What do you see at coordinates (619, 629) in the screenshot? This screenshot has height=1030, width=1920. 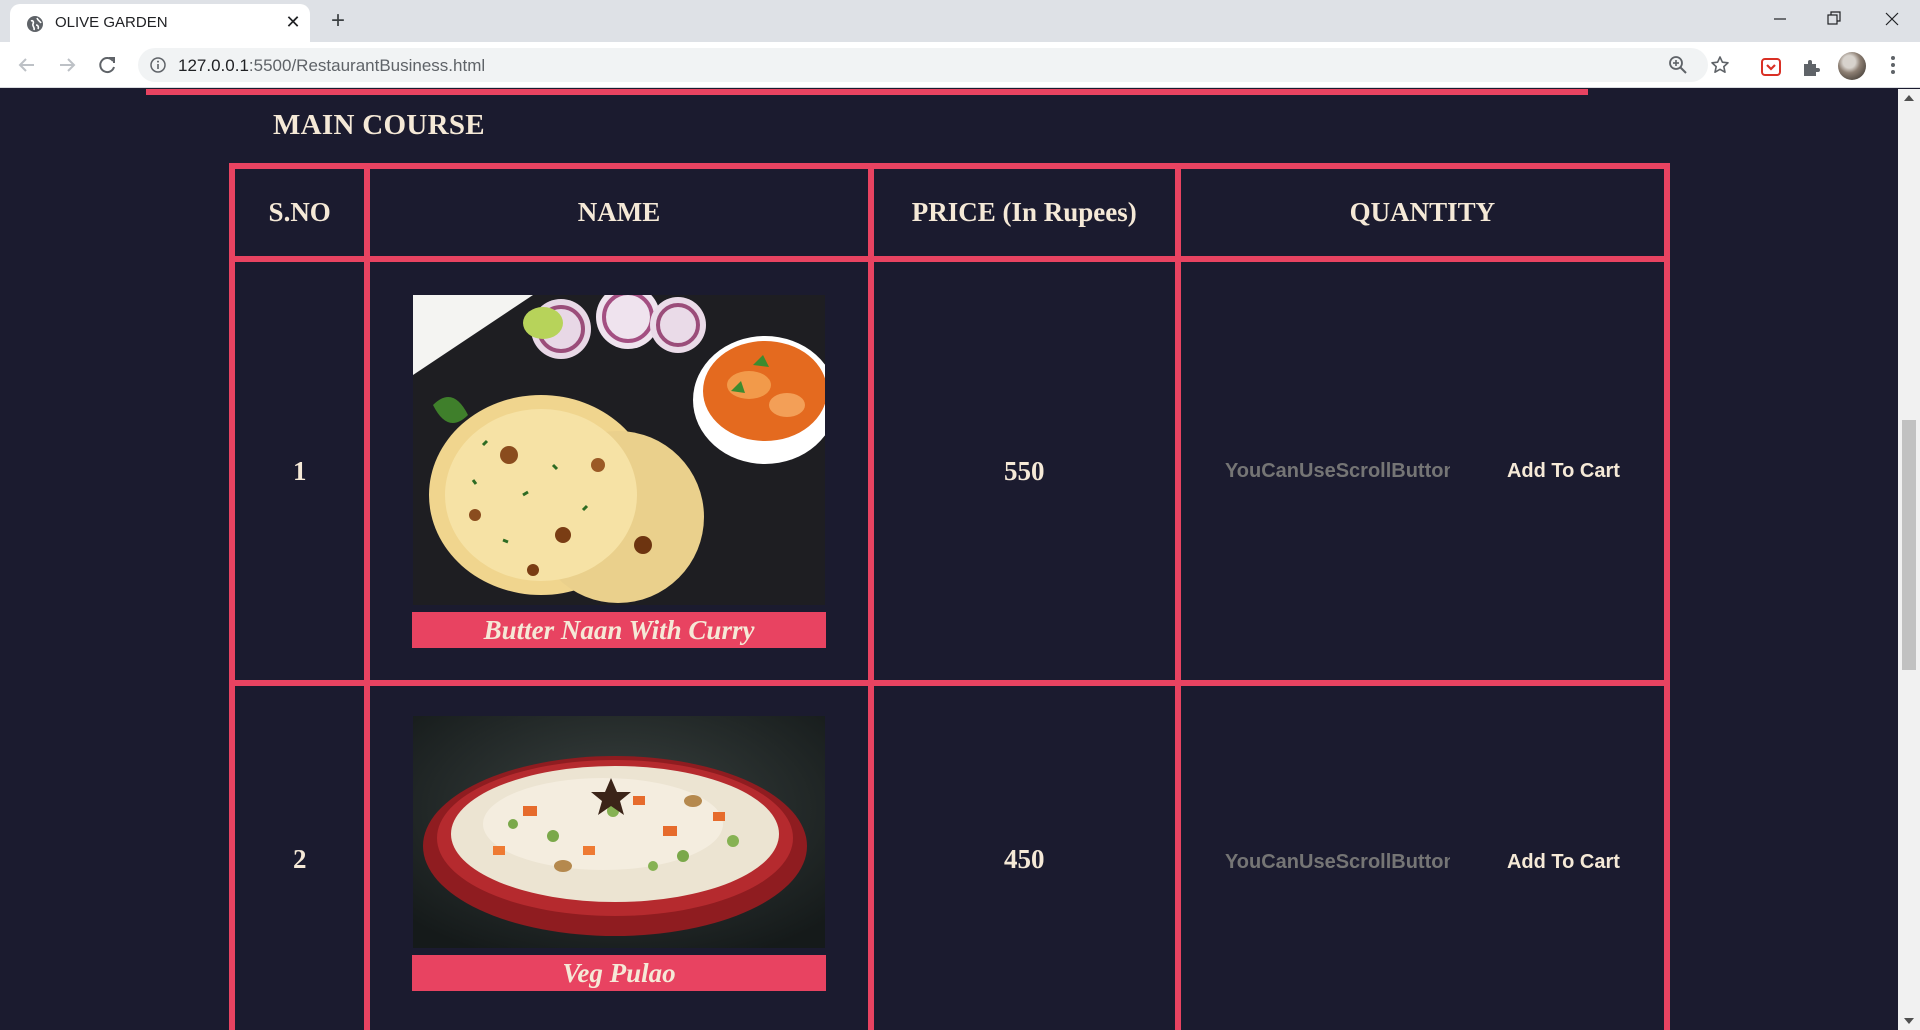 I see `dish-name: Butter Naan With Curry` at bounding box center [619, 629].